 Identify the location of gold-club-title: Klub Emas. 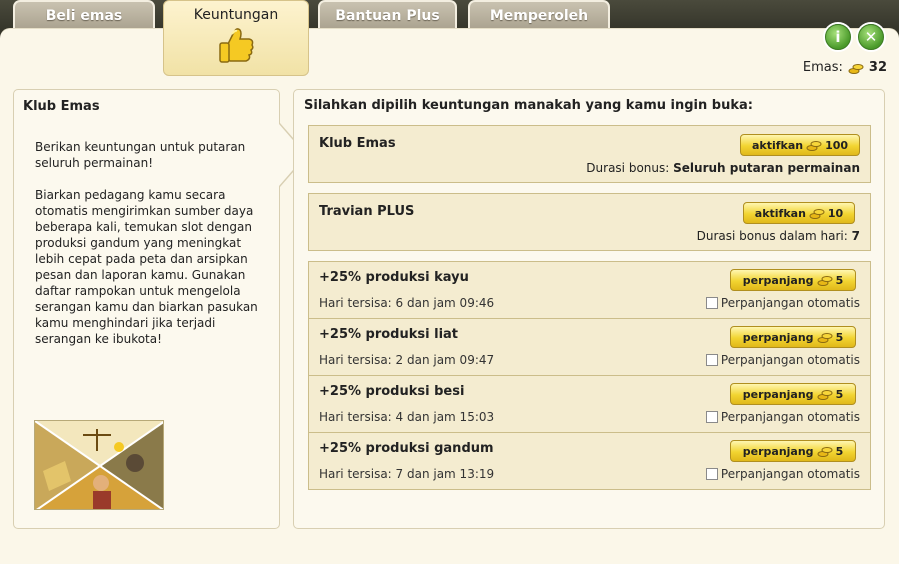
(357, 143).